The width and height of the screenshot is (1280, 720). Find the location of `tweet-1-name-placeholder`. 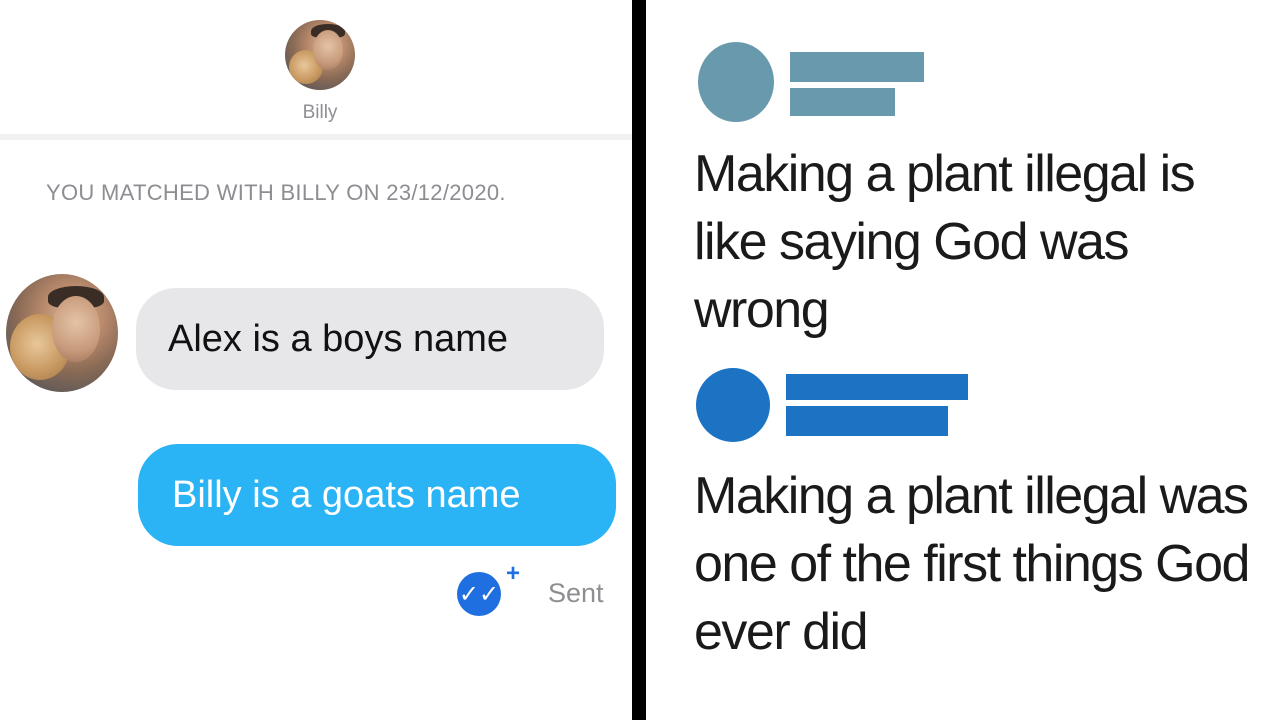

tweet-1-name-placeholder is located at coordinates (857, 67).